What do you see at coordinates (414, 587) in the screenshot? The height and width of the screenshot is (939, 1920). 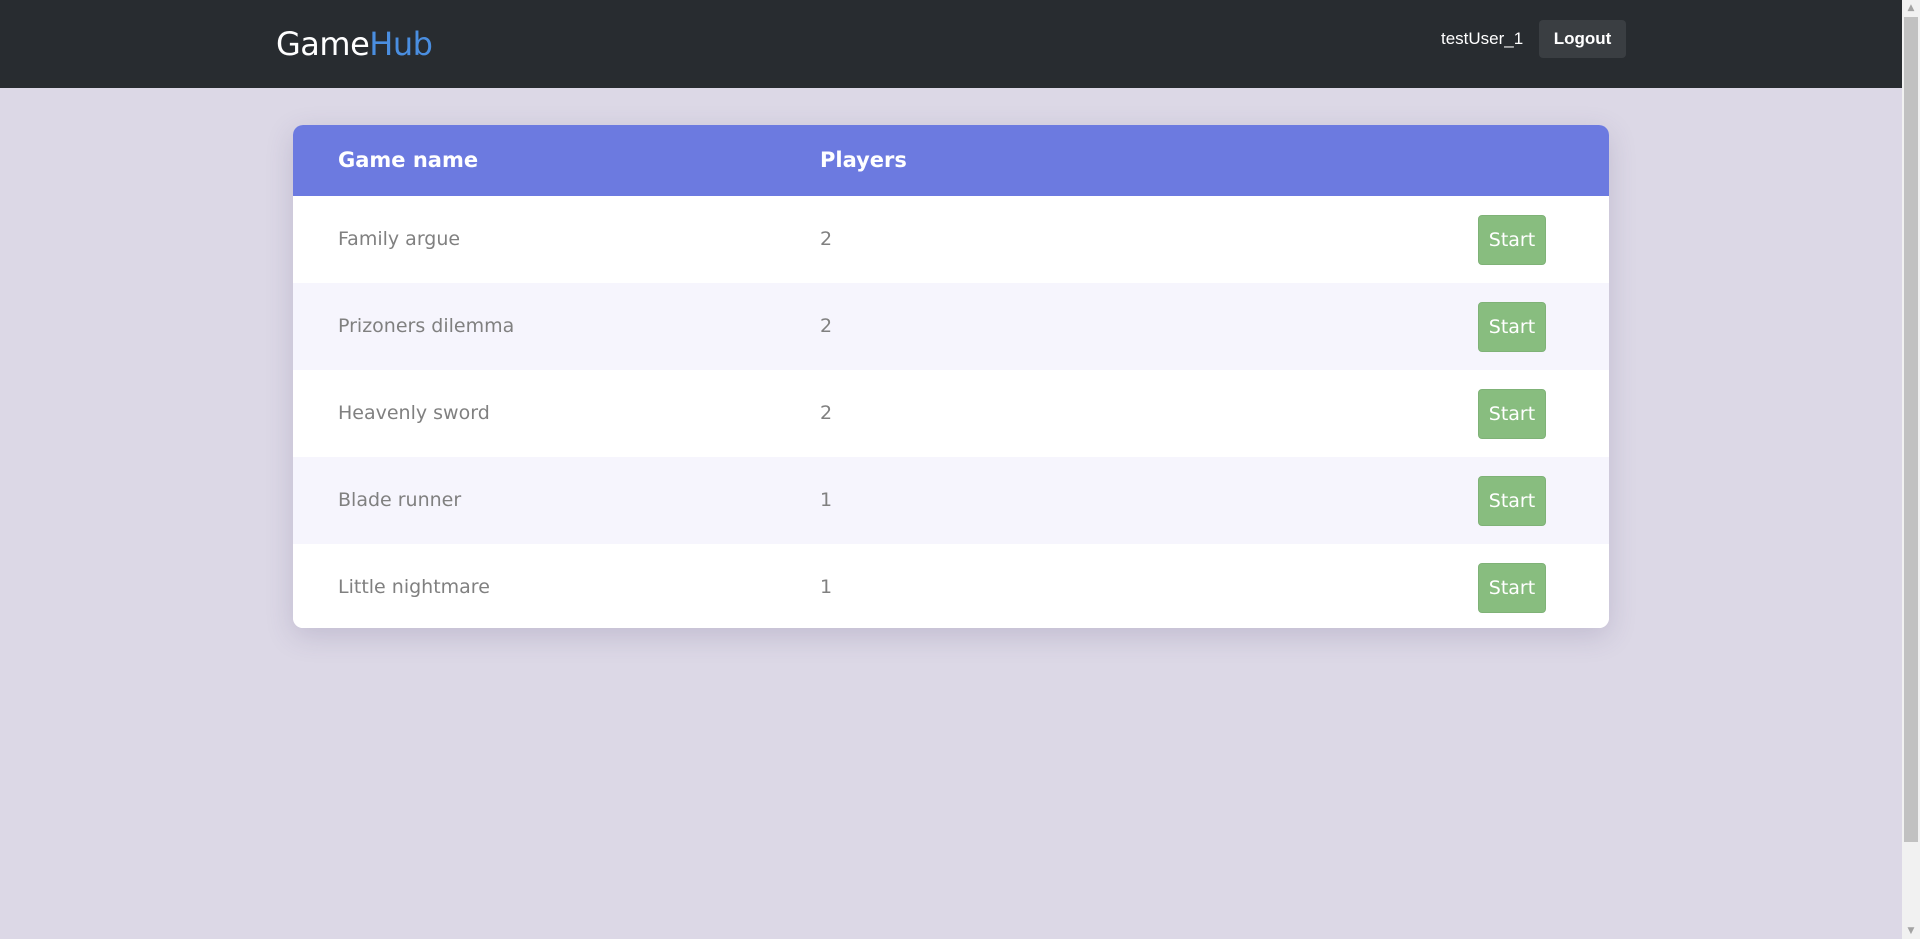 I see `game-name-cell: Little nightmare` at bounding box center [414, 587].